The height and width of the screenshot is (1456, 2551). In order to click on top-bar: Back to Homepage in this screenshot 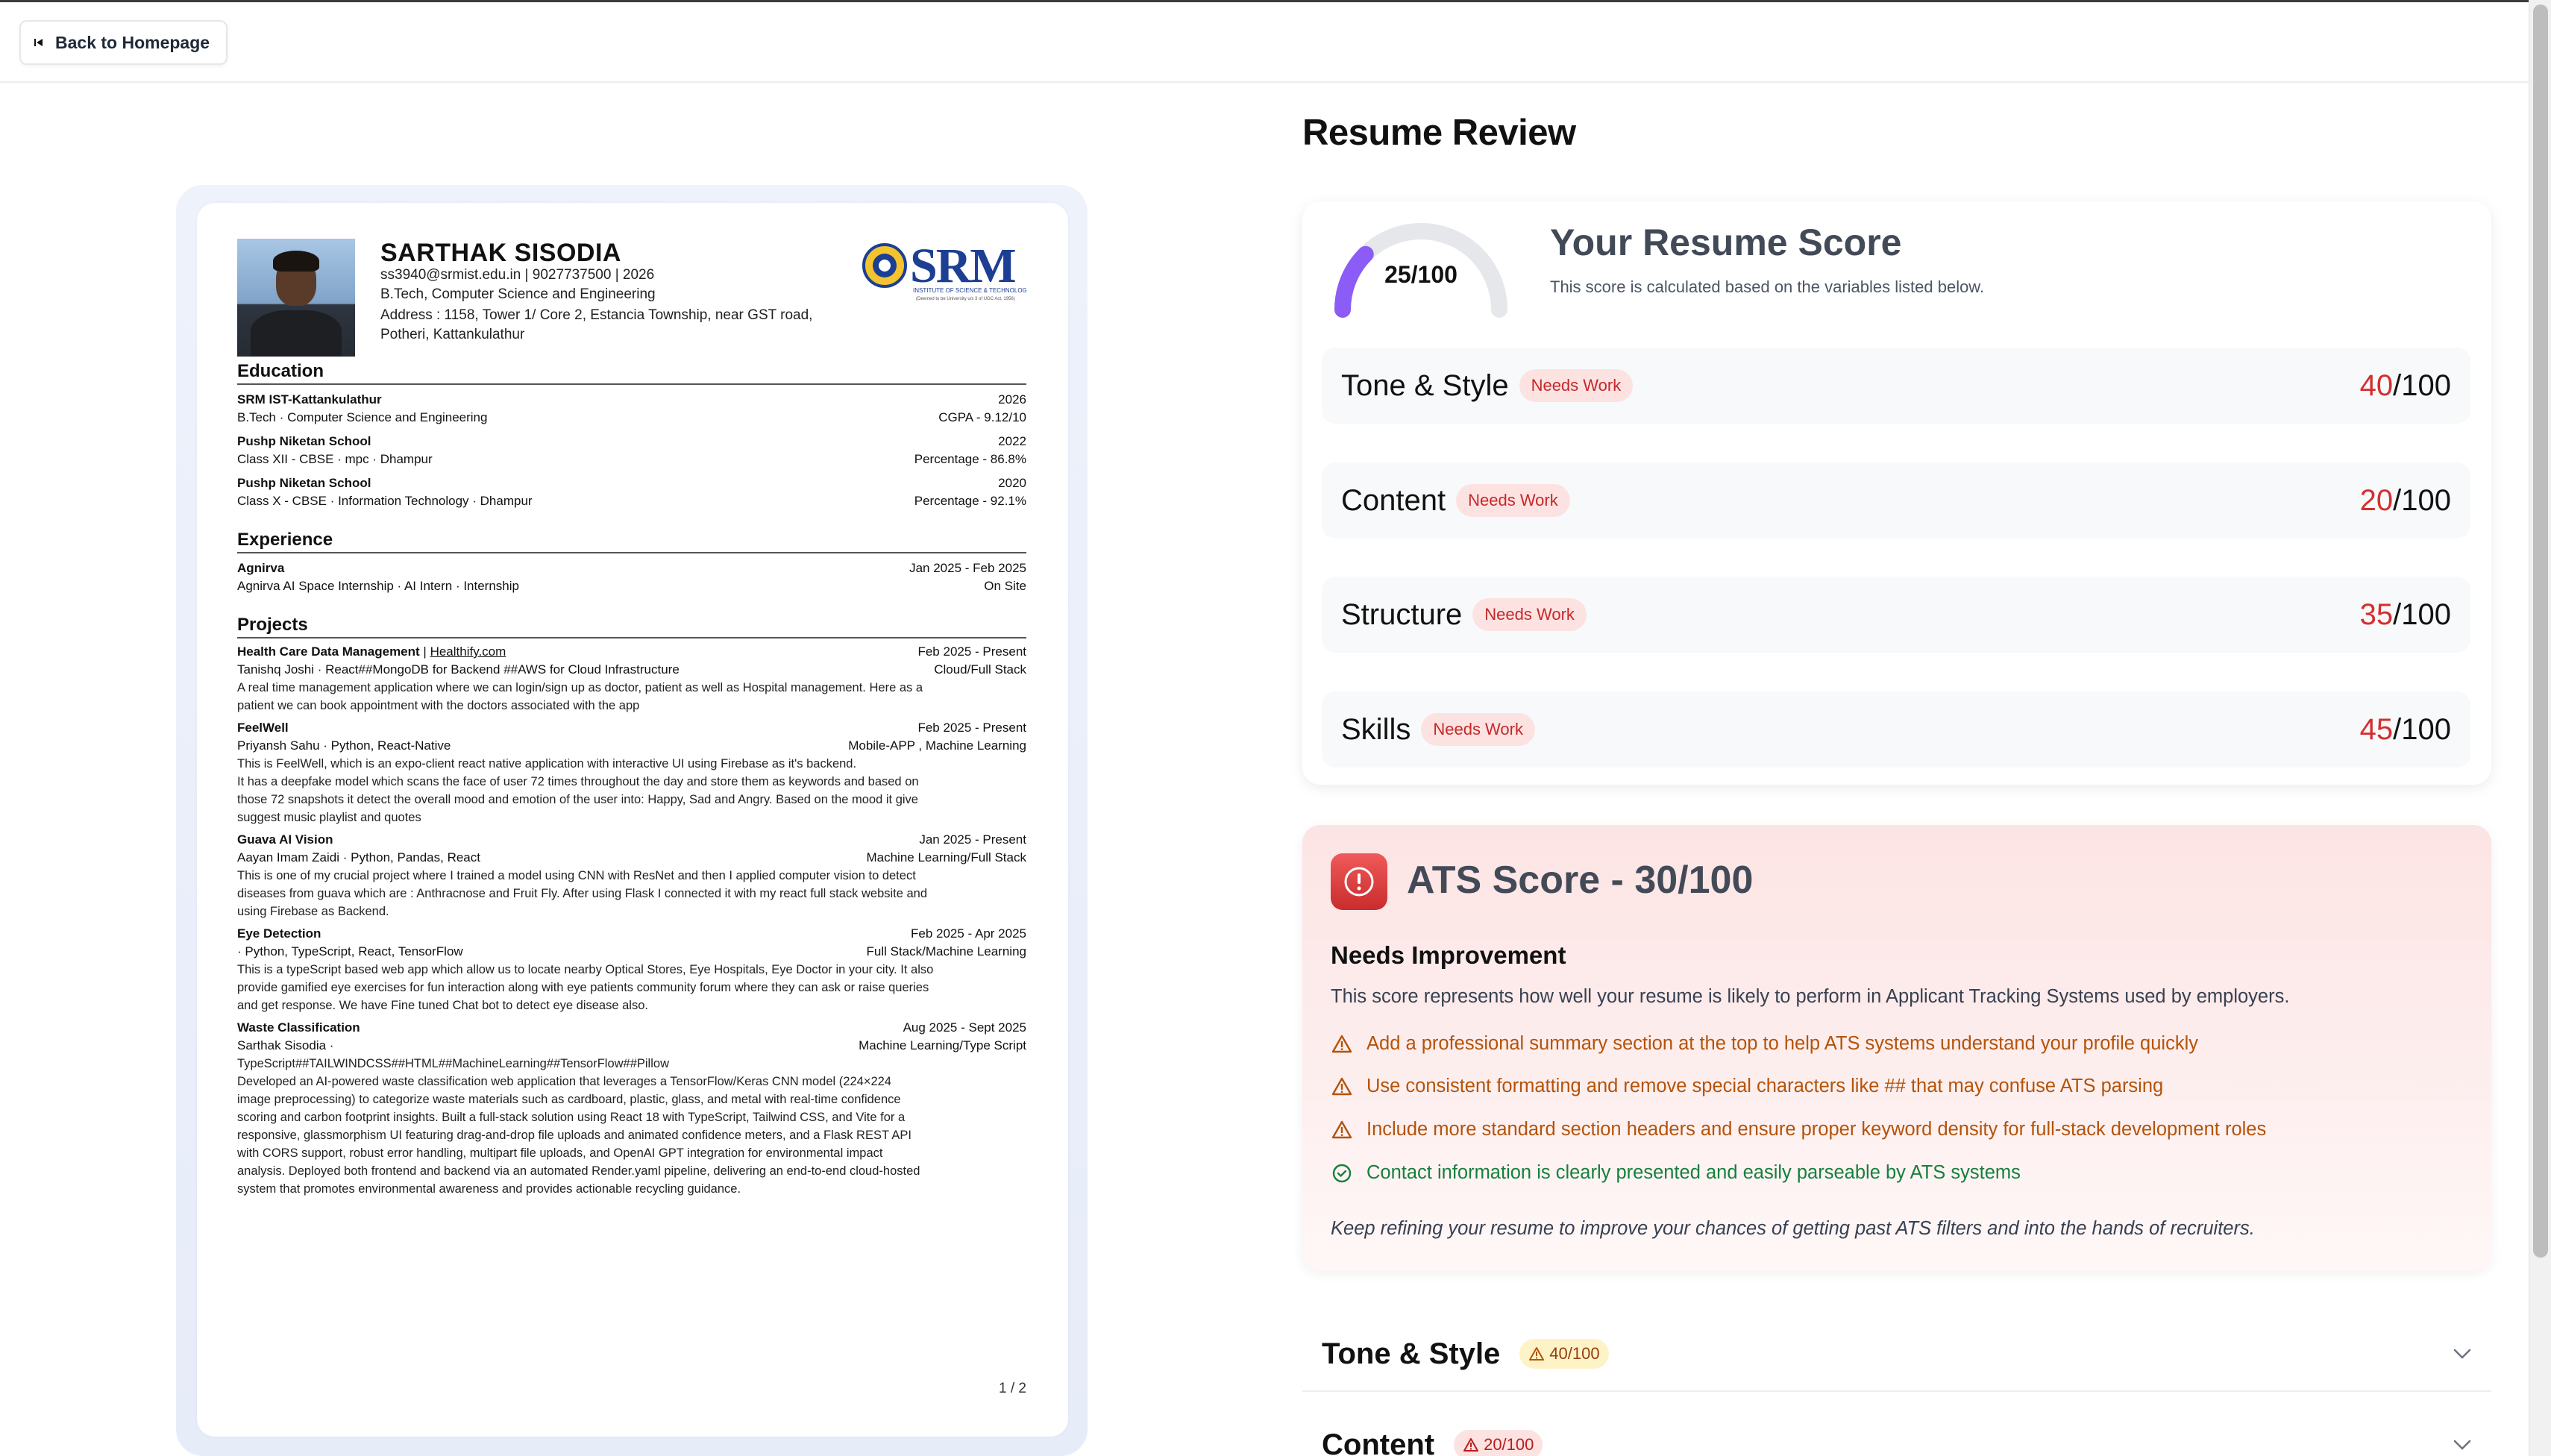, I will do `click(1264, 42)`.